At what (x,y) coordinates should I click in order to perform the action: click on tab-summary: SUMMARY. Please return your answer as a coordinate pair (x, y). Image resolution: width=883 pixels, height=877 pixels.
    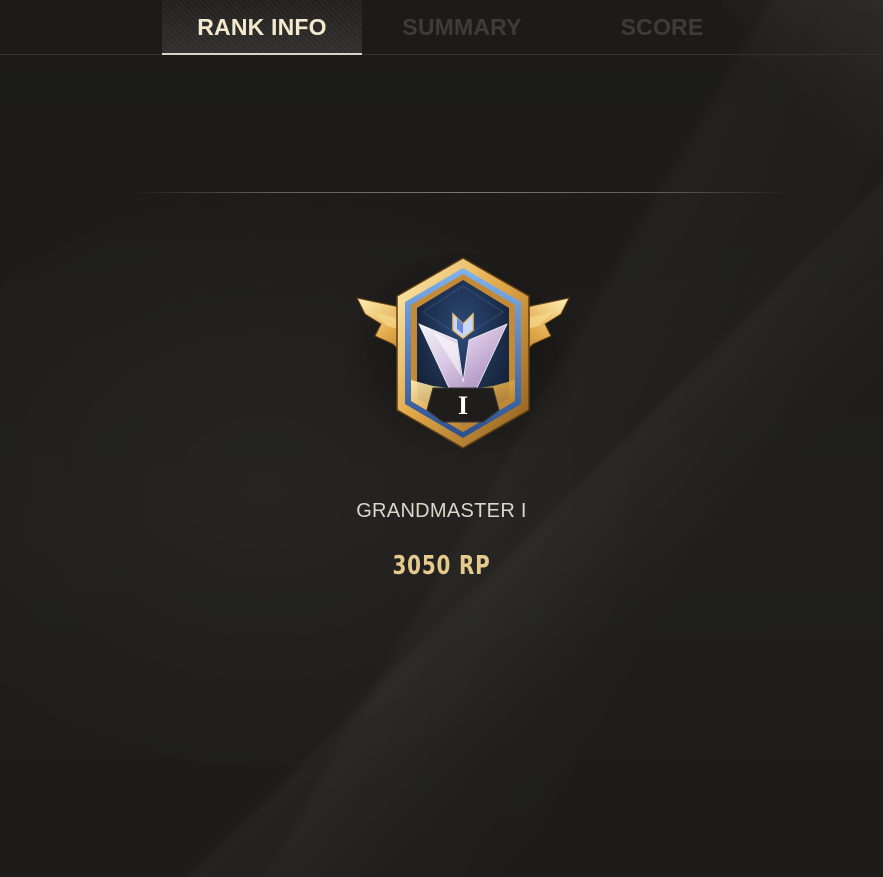
    Looking at the image, I should click on (462, 27).